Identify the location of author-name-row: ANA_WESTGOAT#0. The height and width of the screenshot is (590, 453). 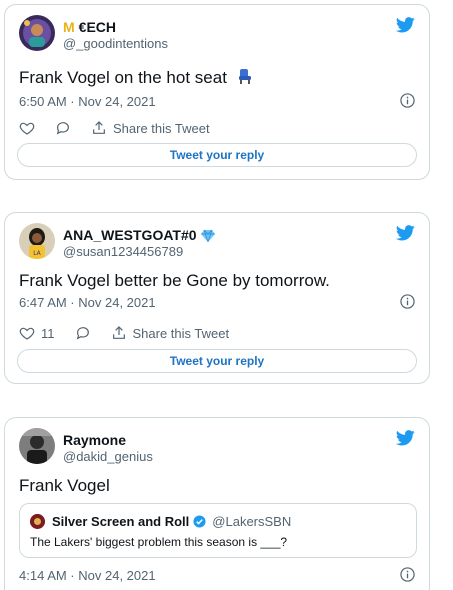
(139, 235).